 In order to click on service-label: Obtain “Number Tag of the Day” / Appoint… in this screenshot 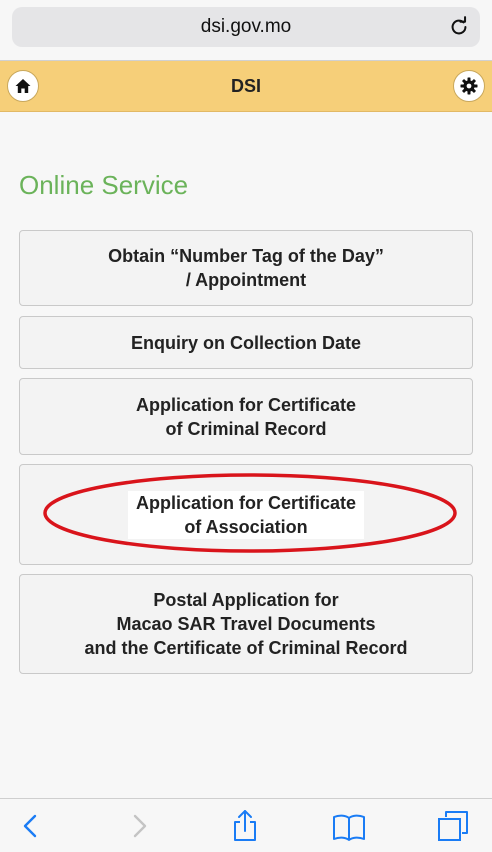, I will do `click(246, 268)`.